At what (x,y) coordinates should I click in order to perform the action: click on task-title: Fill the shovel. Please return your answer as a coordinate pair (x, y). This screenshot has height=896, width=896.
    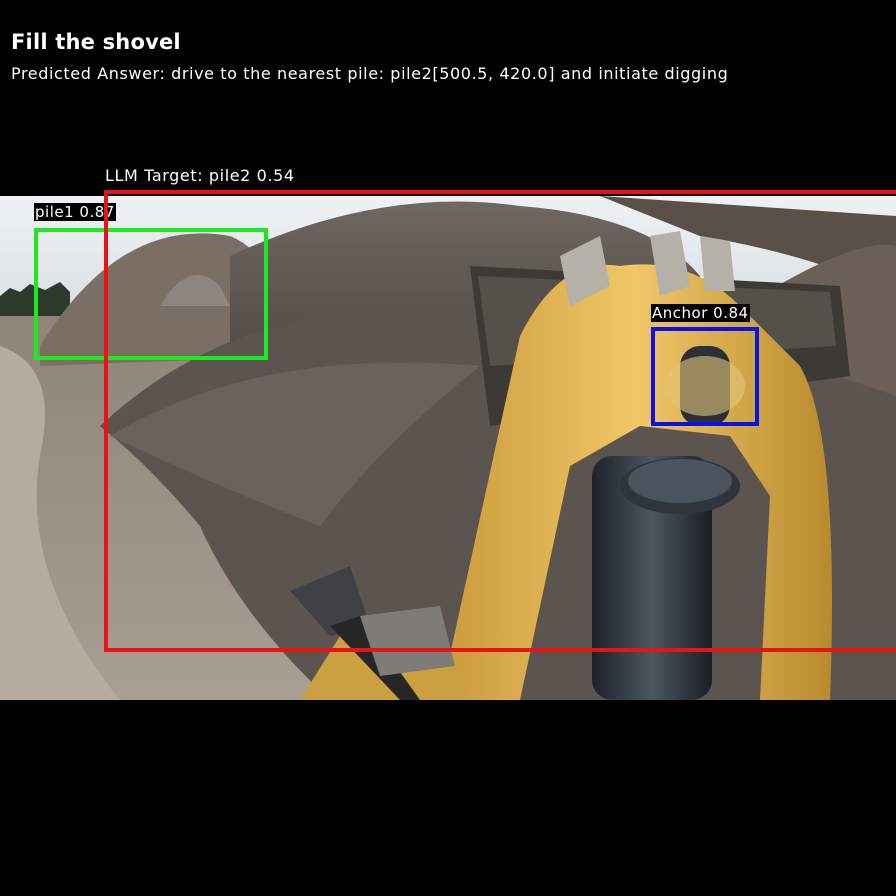
    Looking at the image, I should click on (96, 42).